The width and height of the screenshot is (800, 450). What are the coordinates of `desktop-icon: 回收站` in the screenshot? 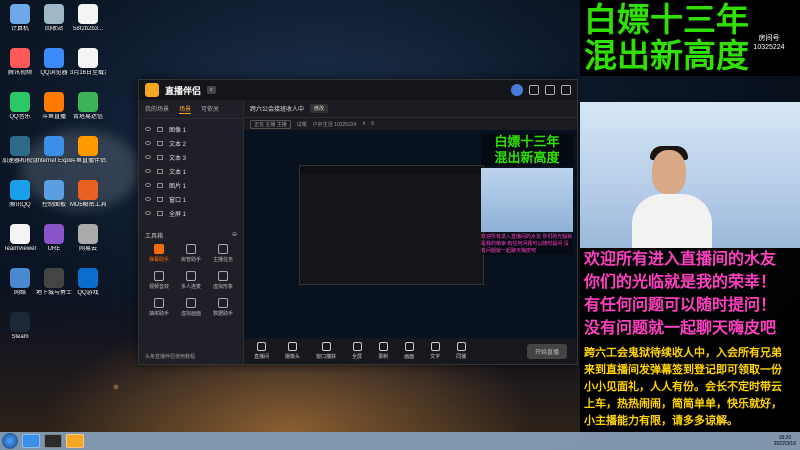 It's located at (54, 18).